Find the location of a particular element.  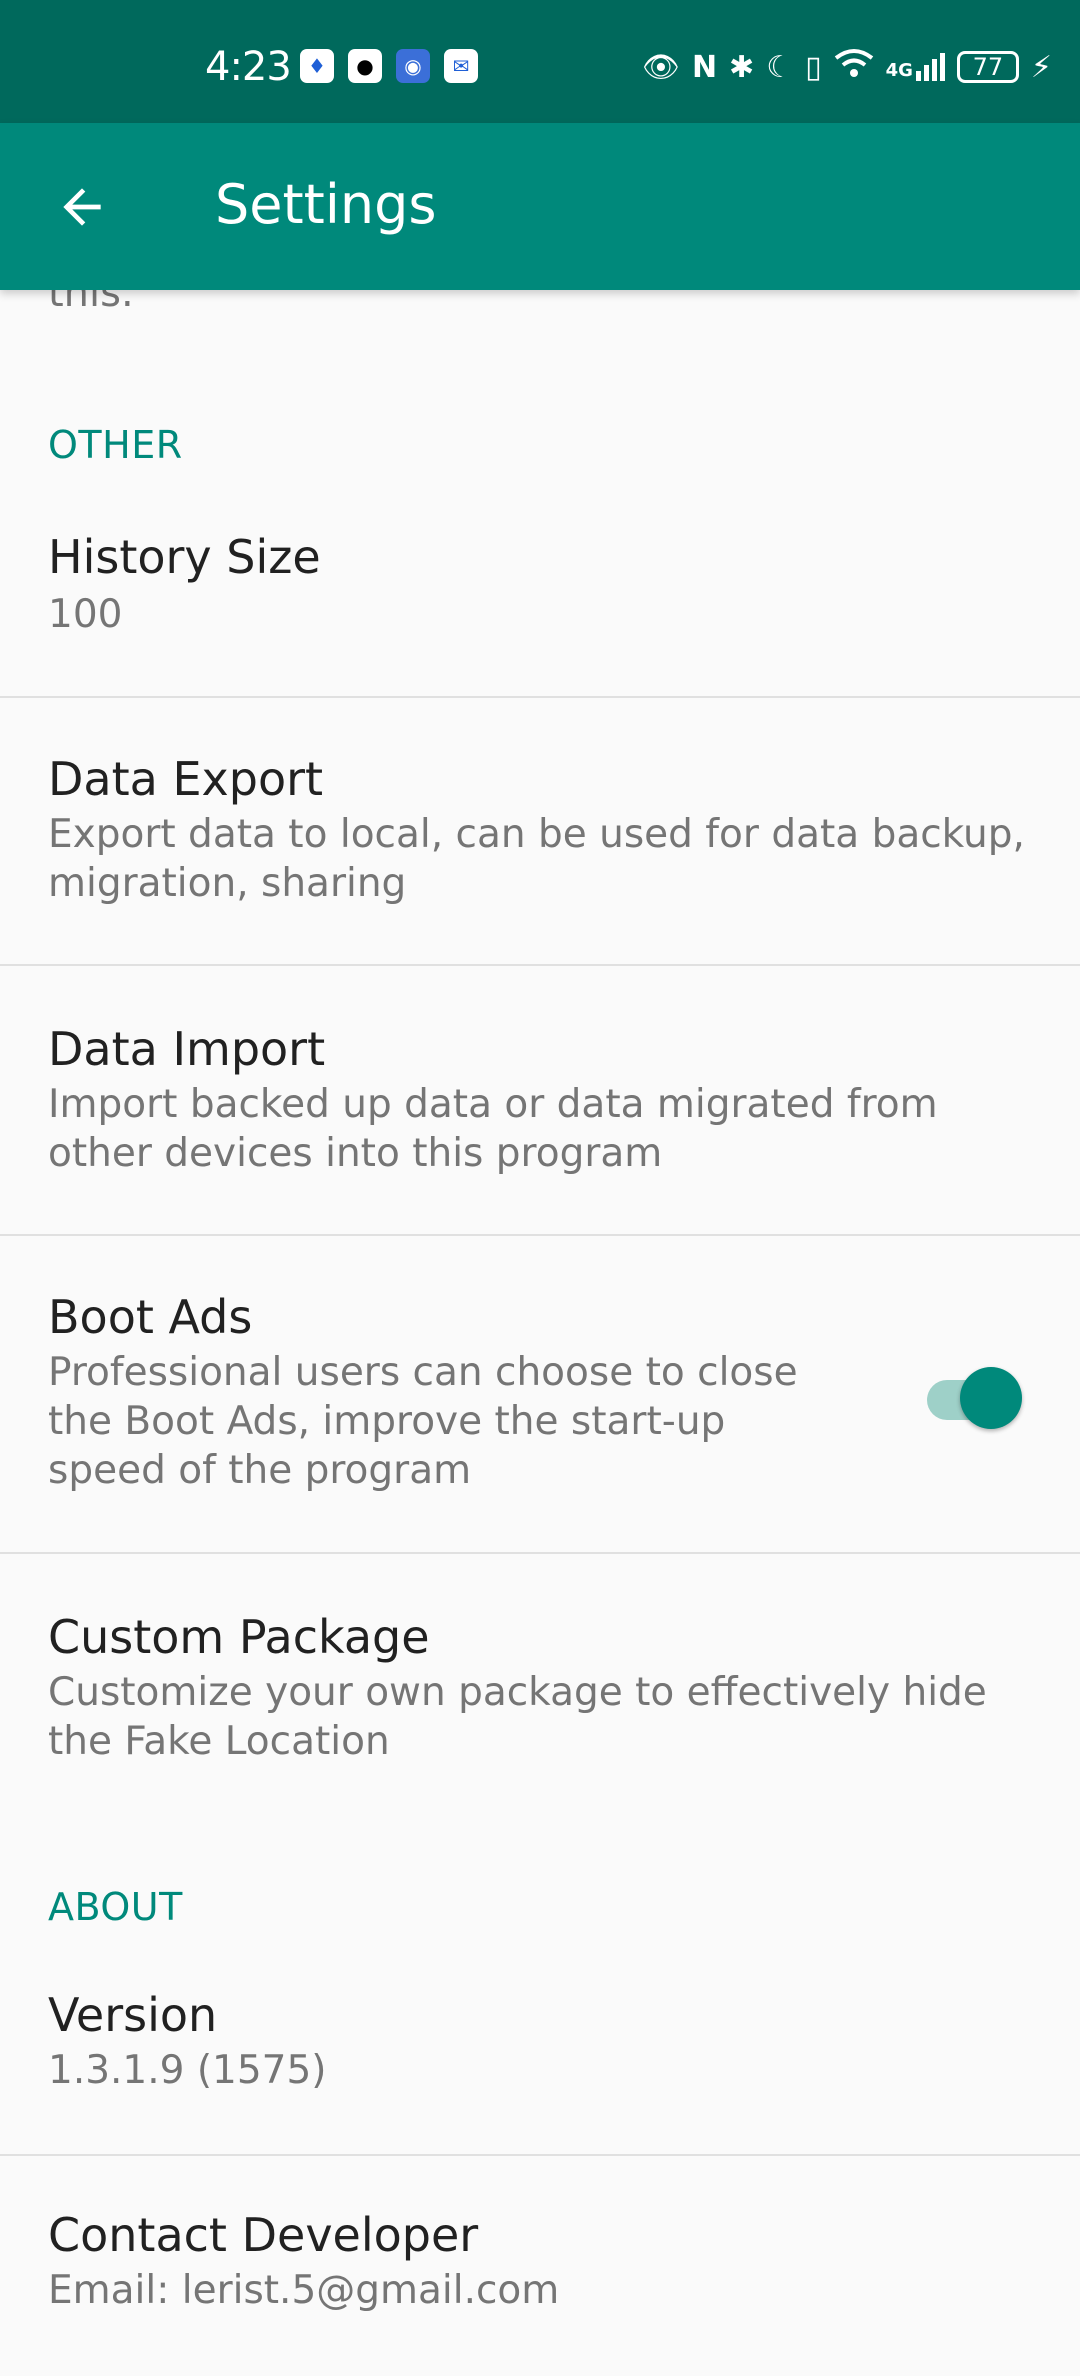

browser-icon: ◉ is located at coordinates (413, 66).